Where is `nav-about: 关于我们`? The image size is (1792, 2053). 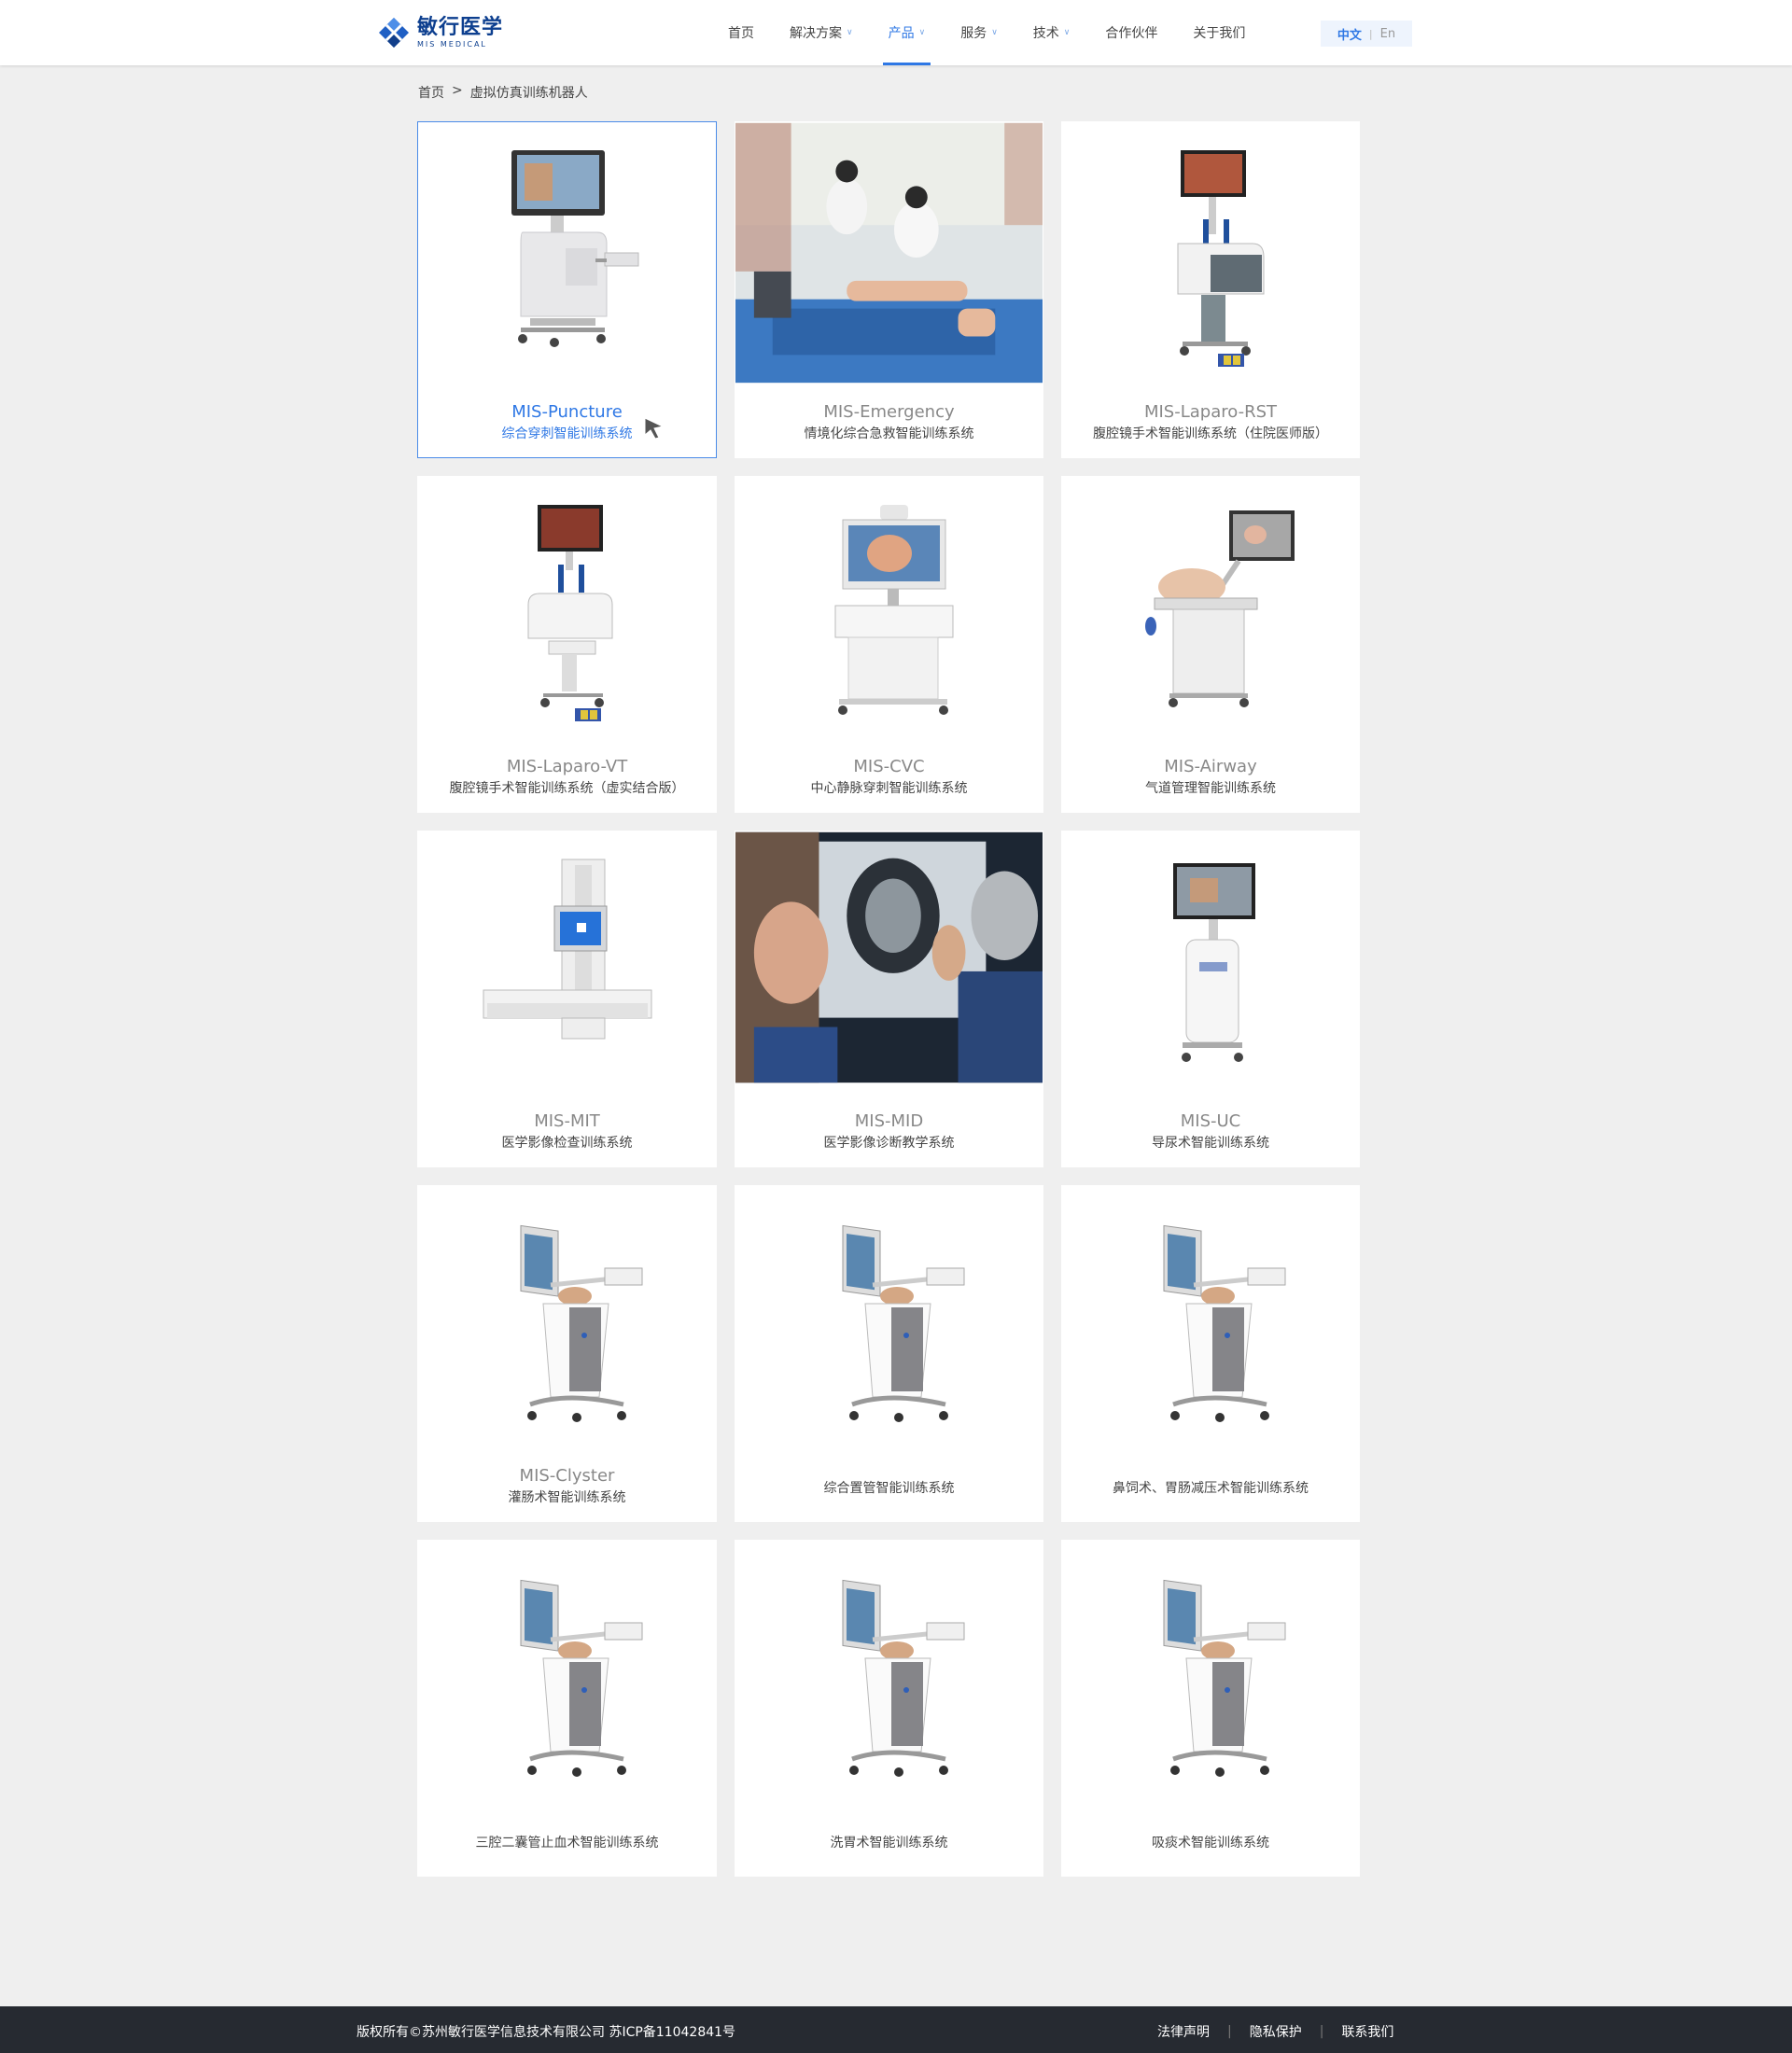
nav-about: 关于我们 is located at coordinates (1219, 32).